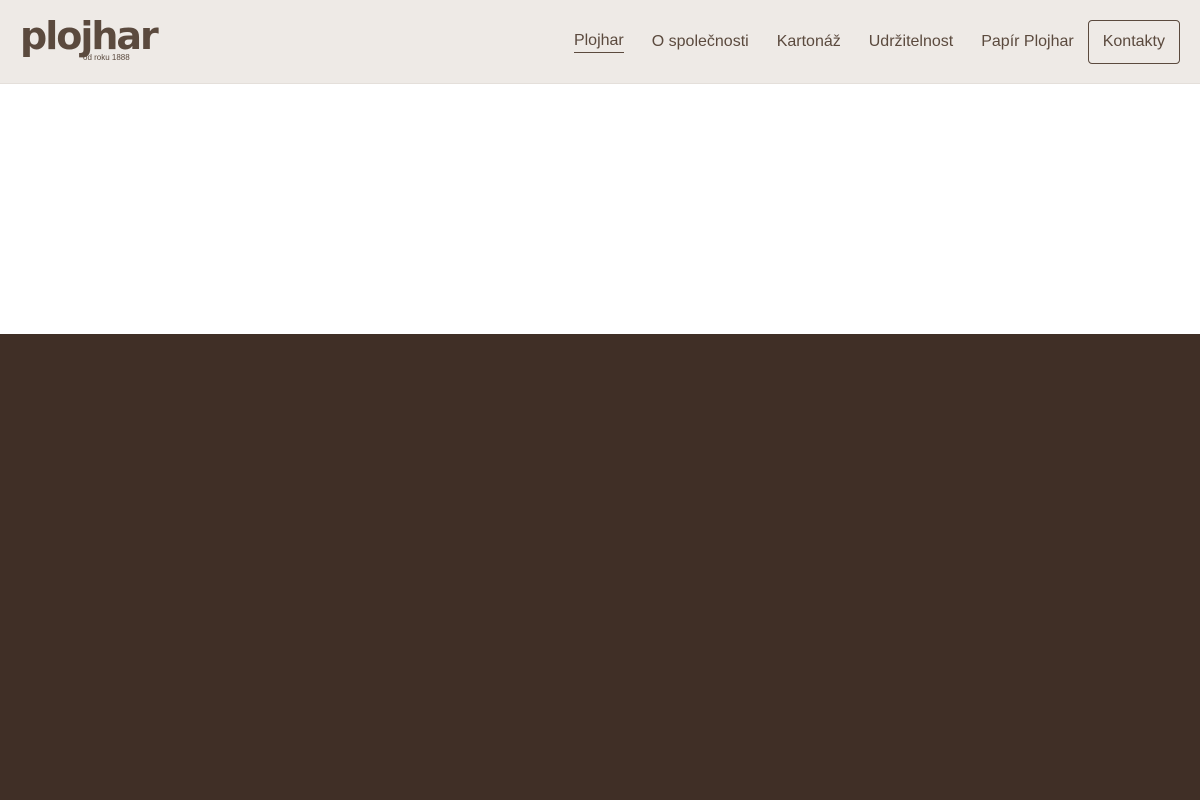 This screenshot has height=800, width=1200. I want to click on nav-item-plojhar: Plojhar, so click(598, 42).